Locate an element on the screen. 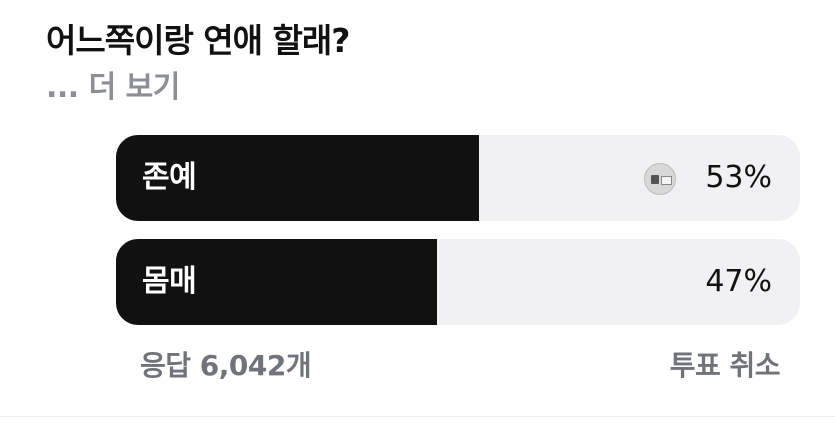 This screenshot has width=835, height=445. response-count: 응답 6,042개 is located at coordinates (226, 365).